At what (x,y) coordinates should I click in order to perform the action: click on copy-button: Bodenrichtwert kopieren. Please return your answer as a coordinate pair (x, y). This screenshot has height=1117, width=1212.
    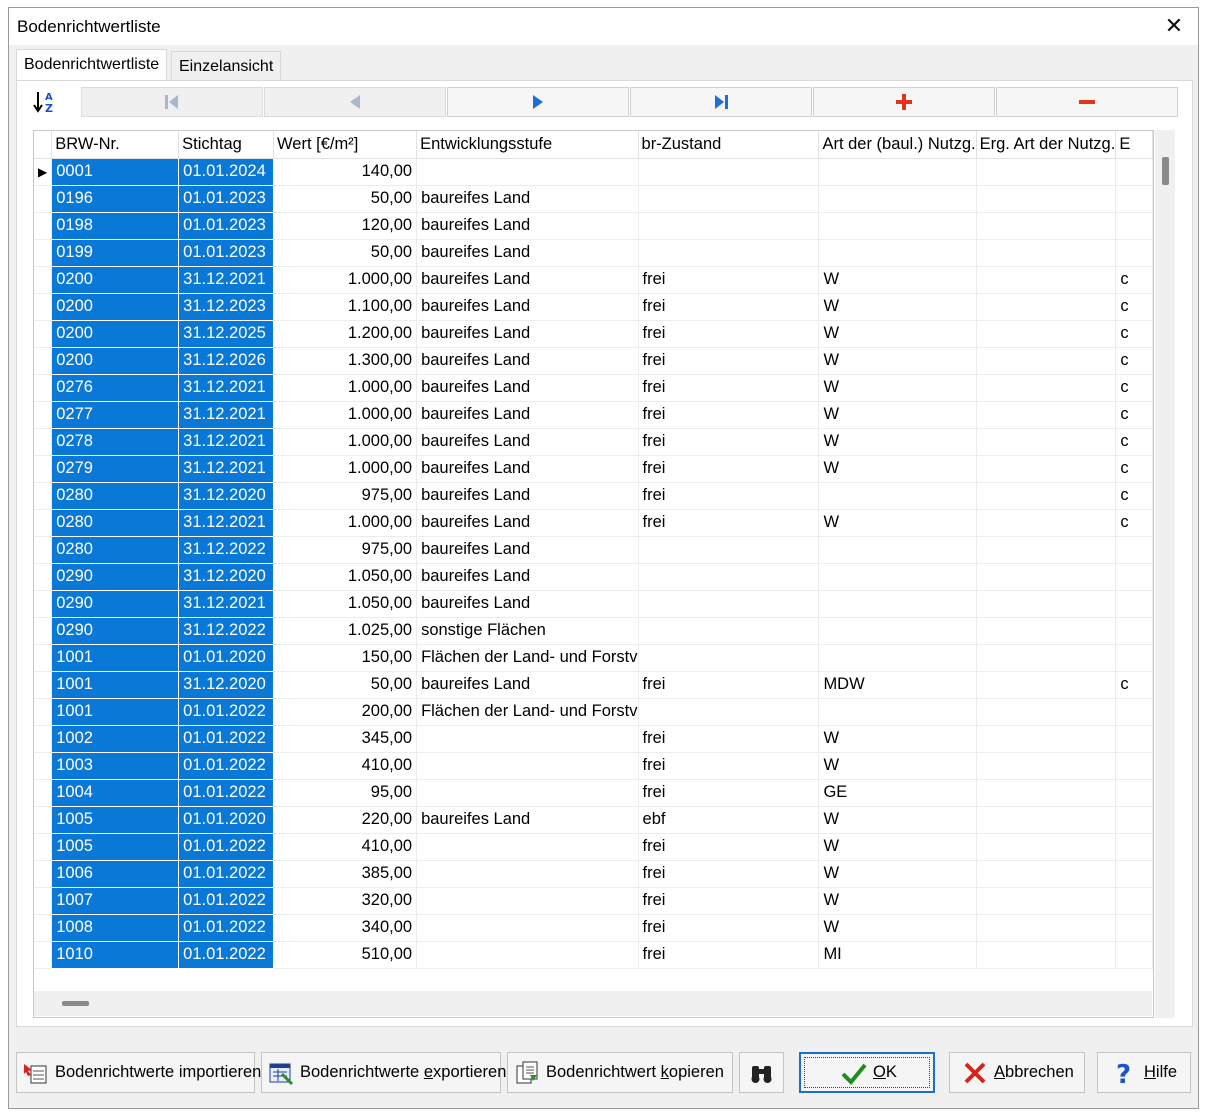
    Looking at the image, I should click on (620, 1072).